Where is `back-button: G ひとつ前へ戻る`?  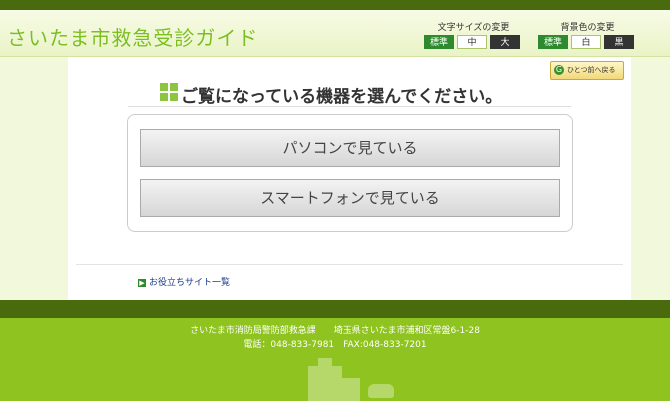 back-button: G ひとつ前へ戻る is located at coordinates (587, 70).